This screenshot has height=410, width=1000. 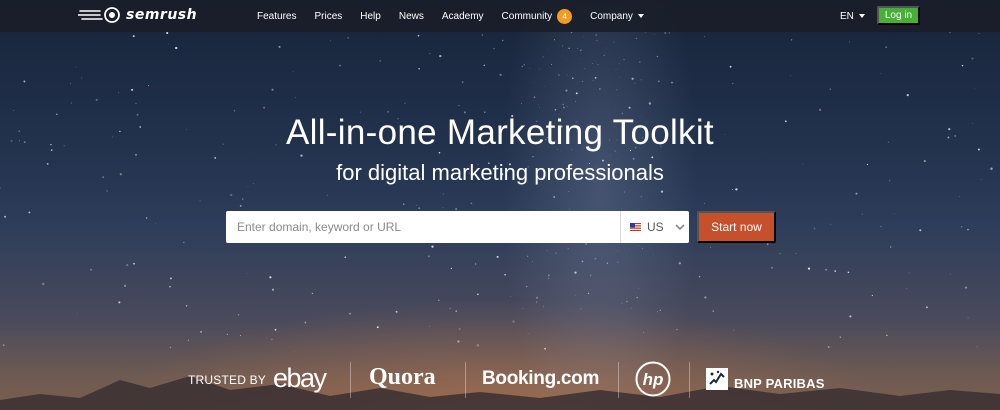 I want to click on nav-community-label: Community, so click(x=527, y=16).